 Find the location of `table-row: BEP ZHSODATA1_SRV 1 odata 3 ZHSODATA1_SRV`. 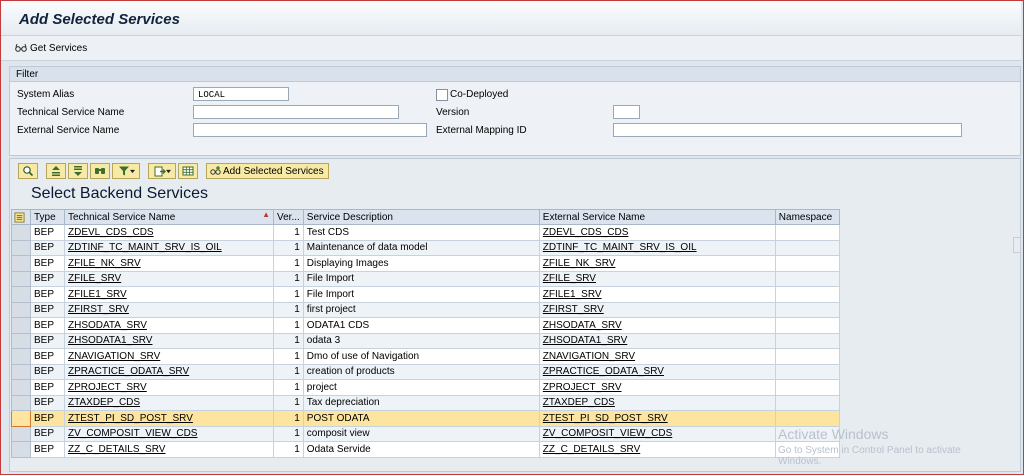

table-row: BEP ZHSODATA1_SRV 1 odata 3 ZHSODATA1_SRV is located at coordinates (425, 340).